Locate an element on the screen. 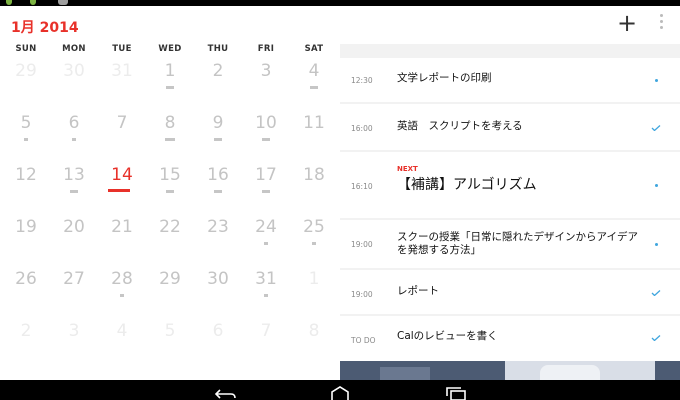 The image size is (680, 400). week-row: 2 3 4 5 6 7 8 is located at coordinates (170, 342).